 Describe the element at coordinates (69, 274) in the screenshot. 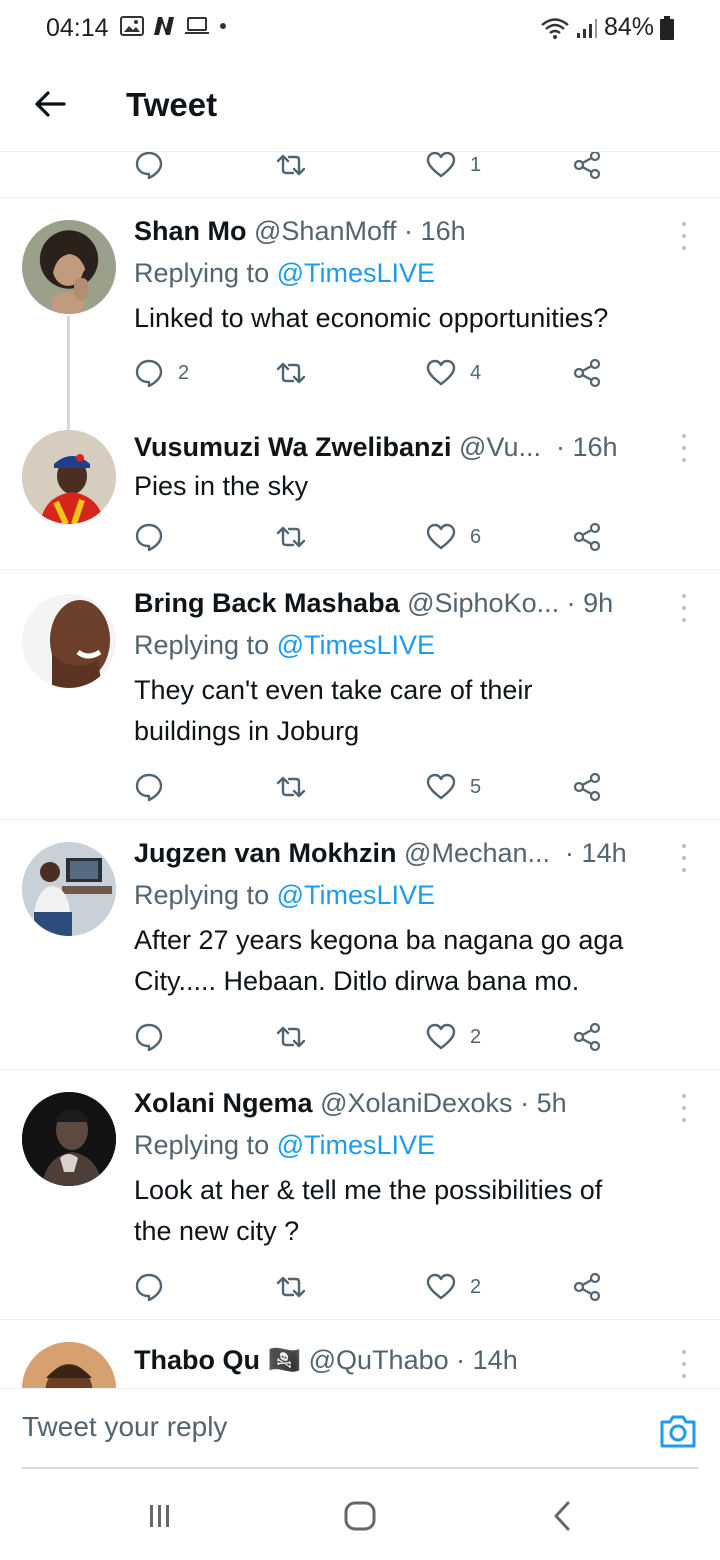

I see `avatar-image` at that location.